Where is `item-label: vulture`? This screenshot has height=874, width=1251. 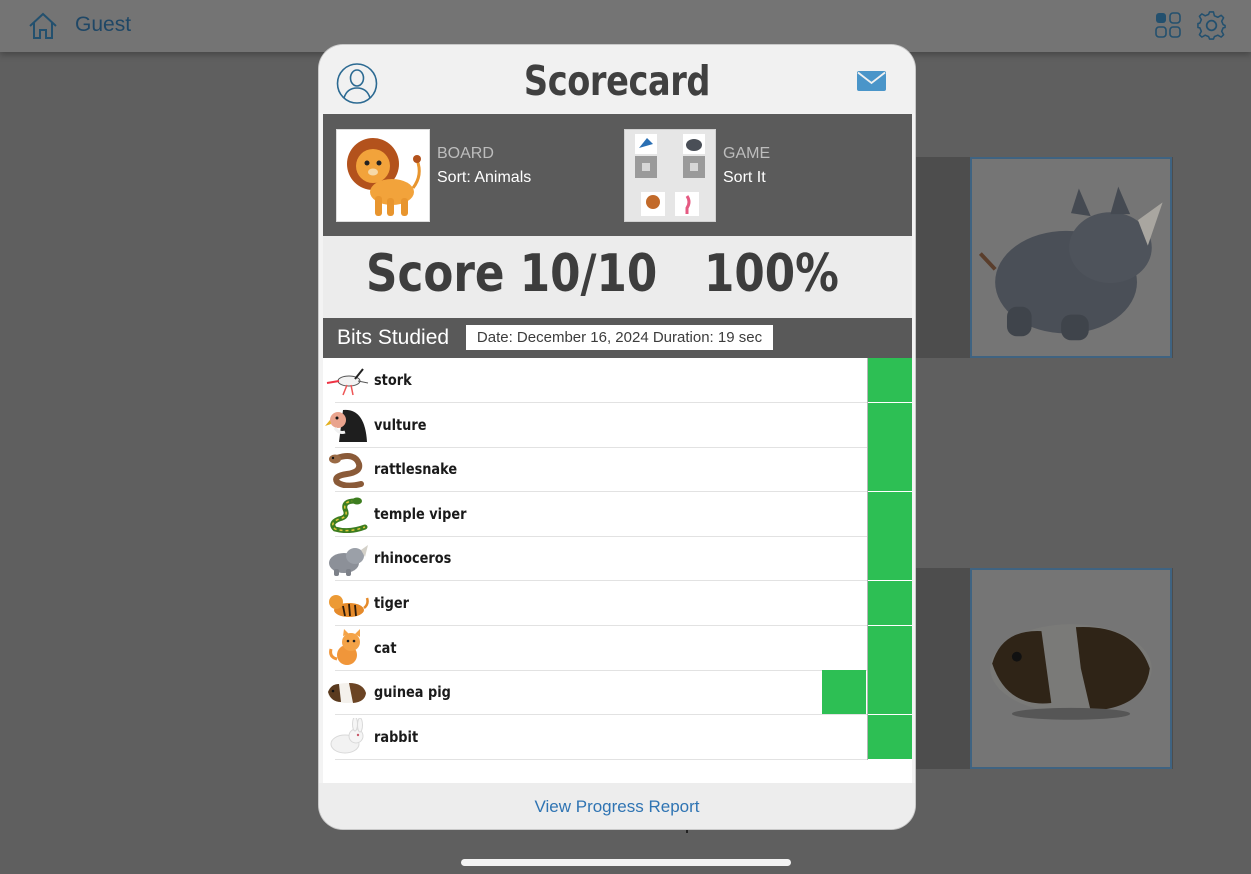
item-label: vulture is located at coordinates (400, 424).